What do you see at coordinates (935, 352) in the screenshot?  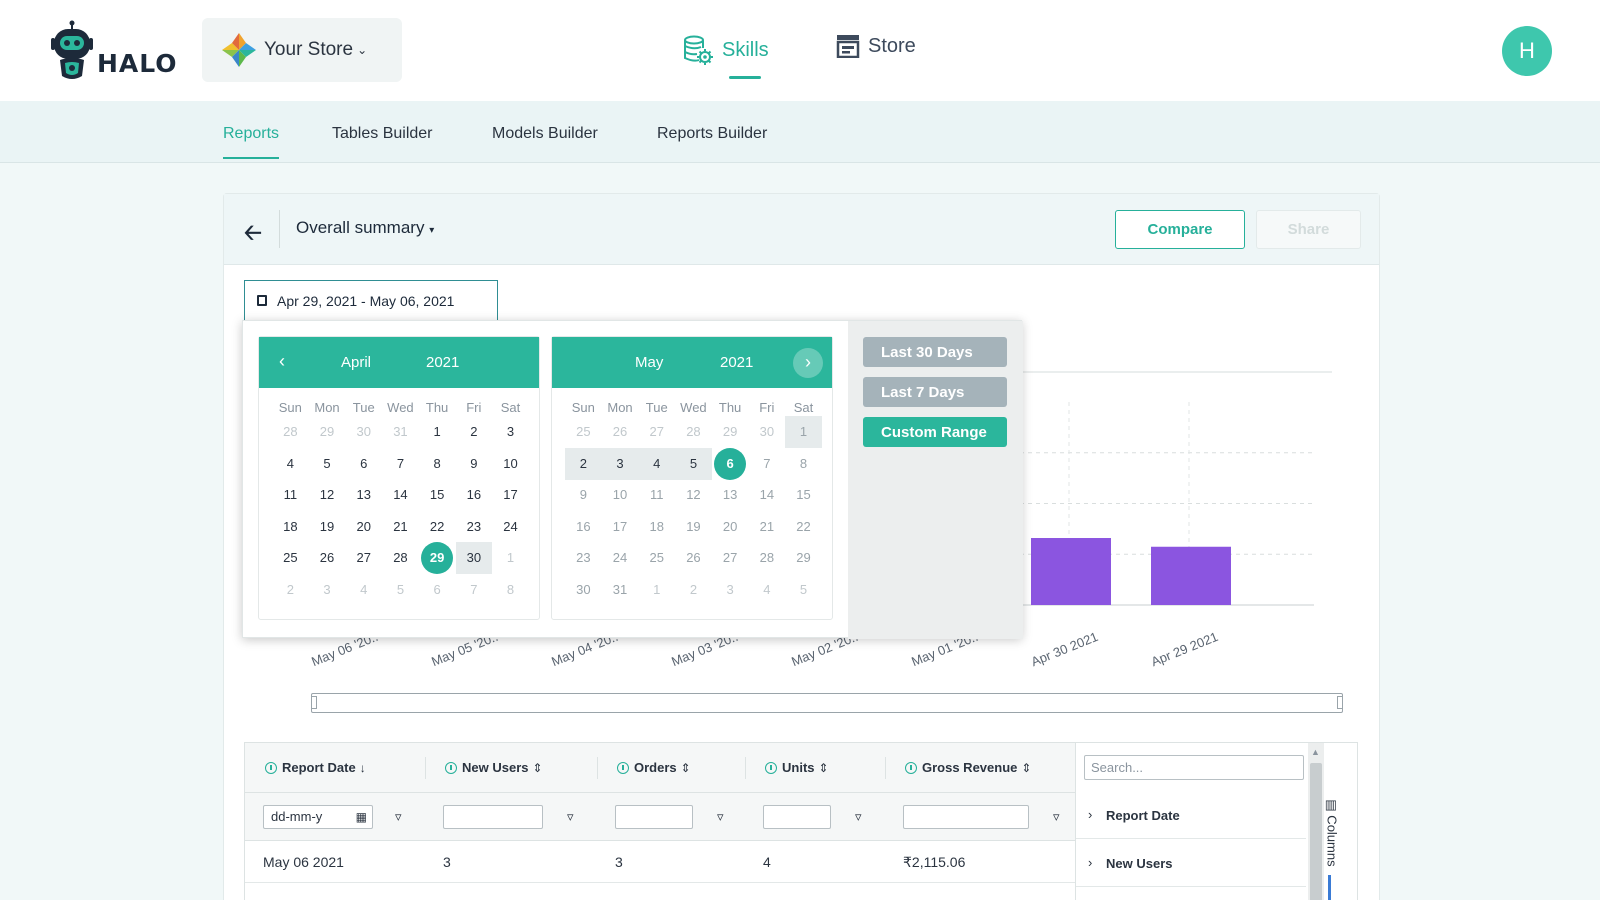 I see `range-last-30-days: Last 30 Days` at bounding box center [935, 352].